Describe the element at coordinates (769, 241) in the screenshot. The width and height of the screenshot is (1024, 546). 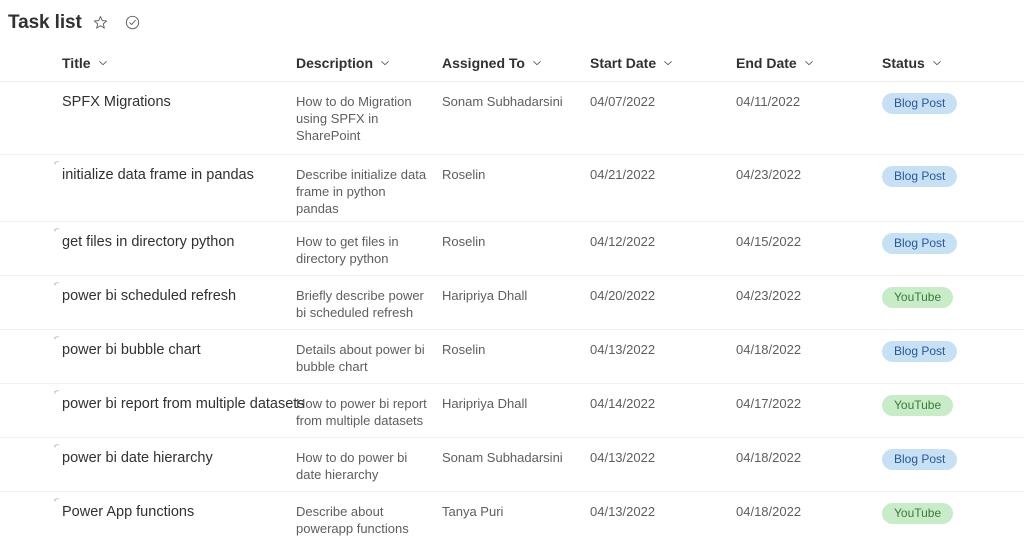
I see `end-date-text: 04/15/2022` at that location.